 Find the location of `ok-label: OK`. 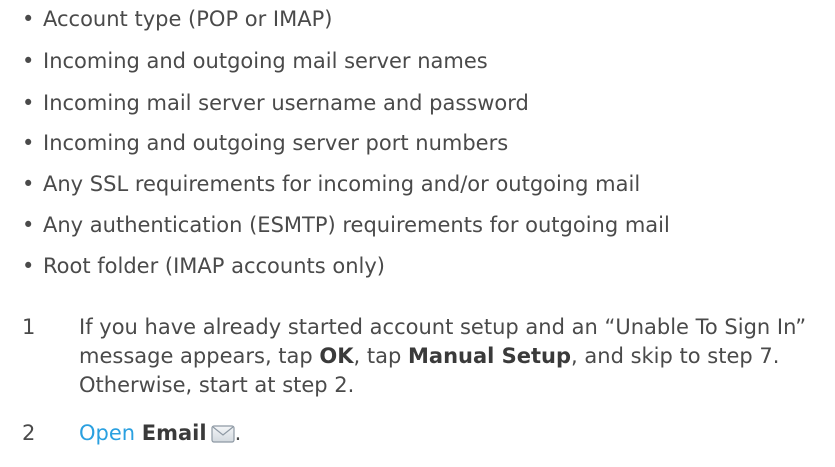

ok-label: OK is located at coordinates (336, 356).